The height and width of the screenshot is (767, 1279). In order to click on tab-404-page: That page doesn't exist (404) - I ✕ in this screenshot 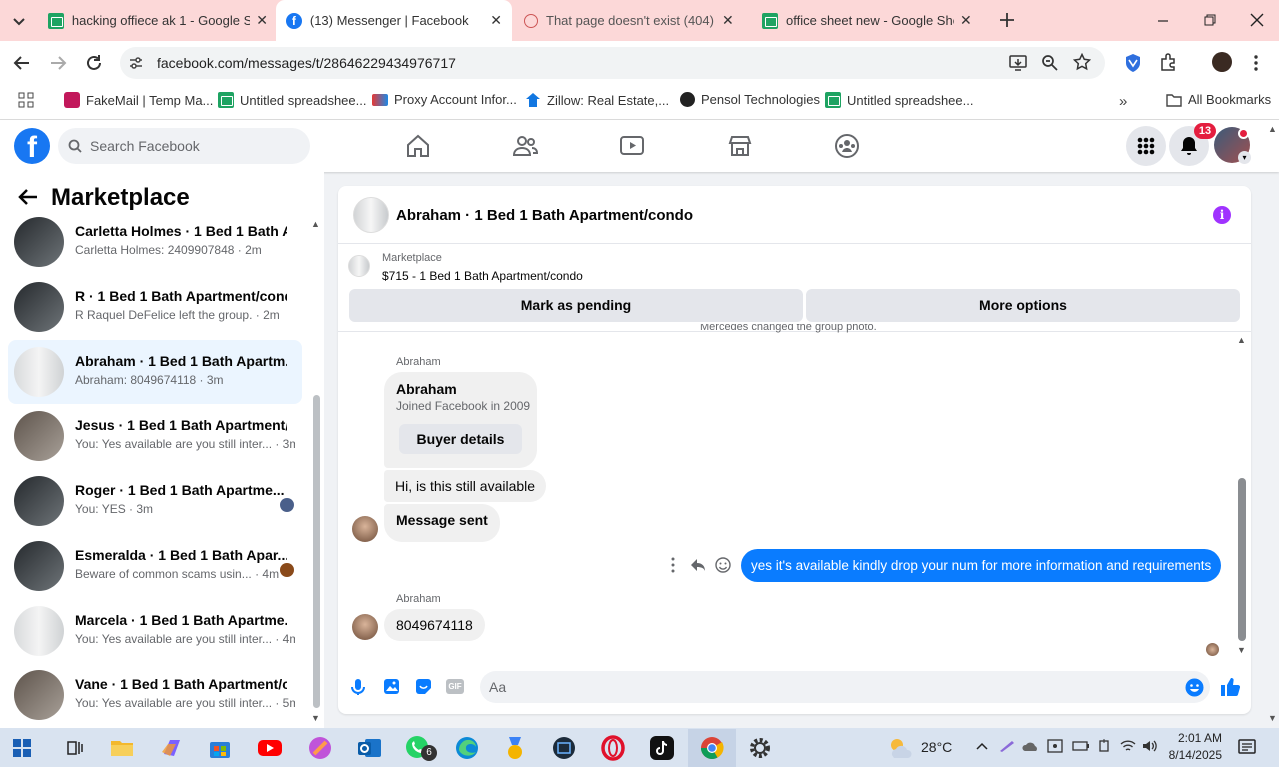, I will do `click(632, 20)`.